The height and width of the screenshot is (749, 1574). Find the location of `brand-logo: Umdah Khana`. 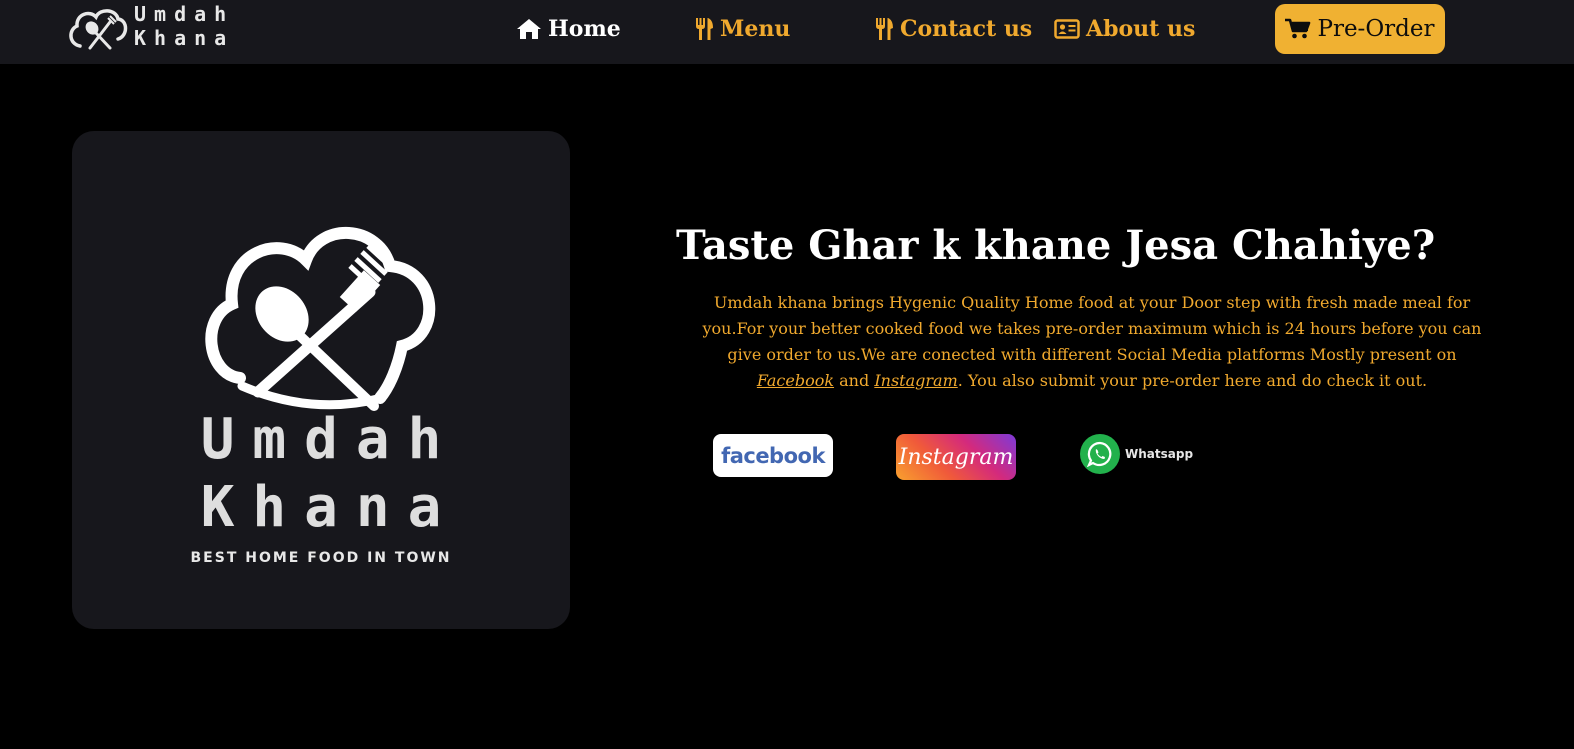

brand-logo: Umdah Khana is located at coordinates (161, 30).